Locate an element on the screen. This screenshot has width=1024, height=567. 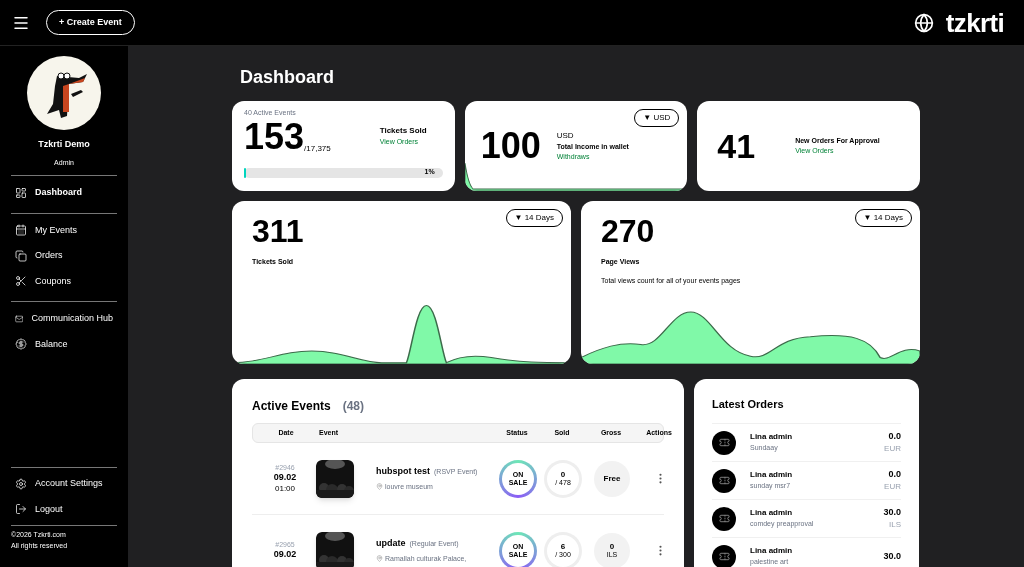
stat-value: 311 is located at coordinates (278, 231).